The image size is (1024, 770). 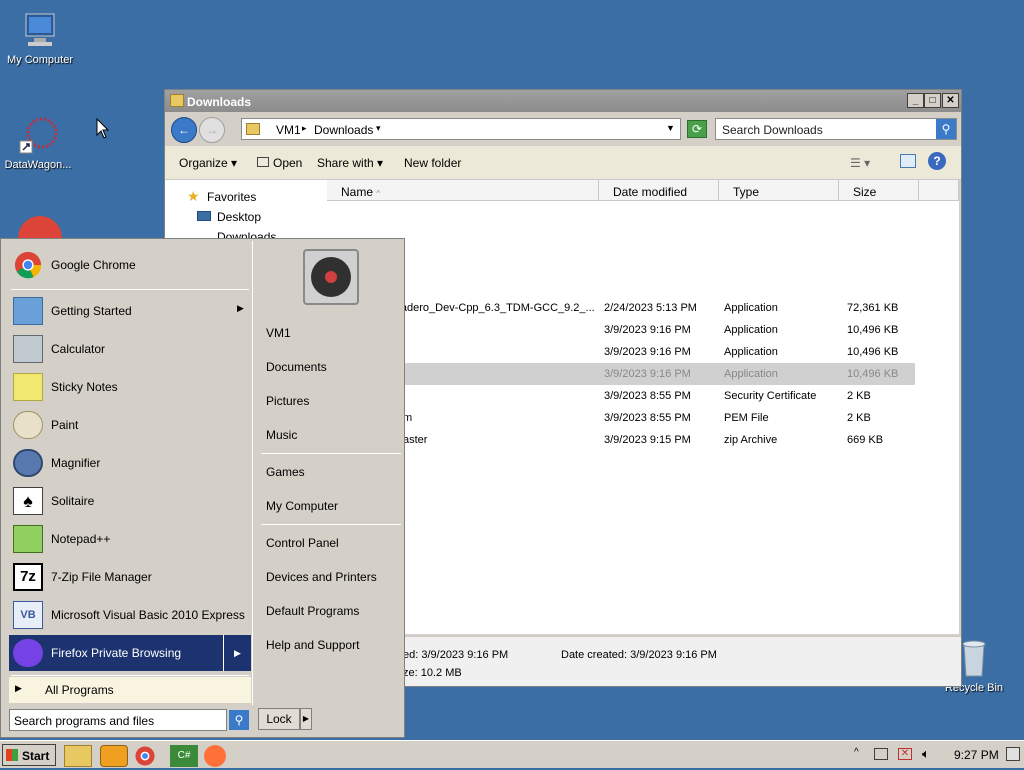 What do you see at coordinates (312, 611) in the screenshot?
I see `menu-default-programs: Default Programs` at bounding box center [312, 611].